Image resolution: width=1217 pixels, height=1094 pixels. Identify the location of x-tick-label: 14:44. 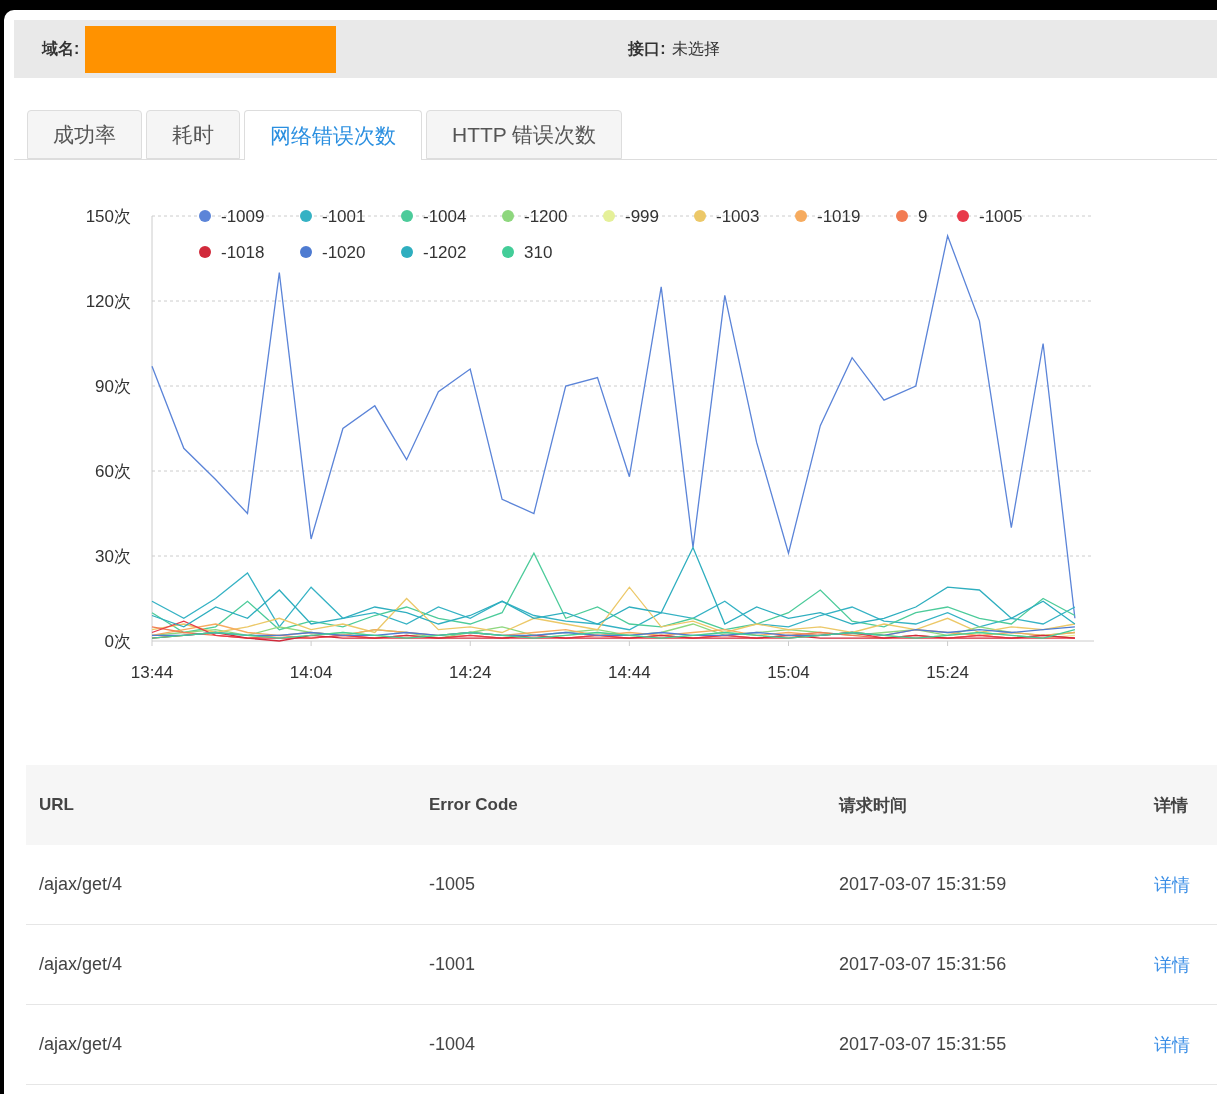
(629, 672).